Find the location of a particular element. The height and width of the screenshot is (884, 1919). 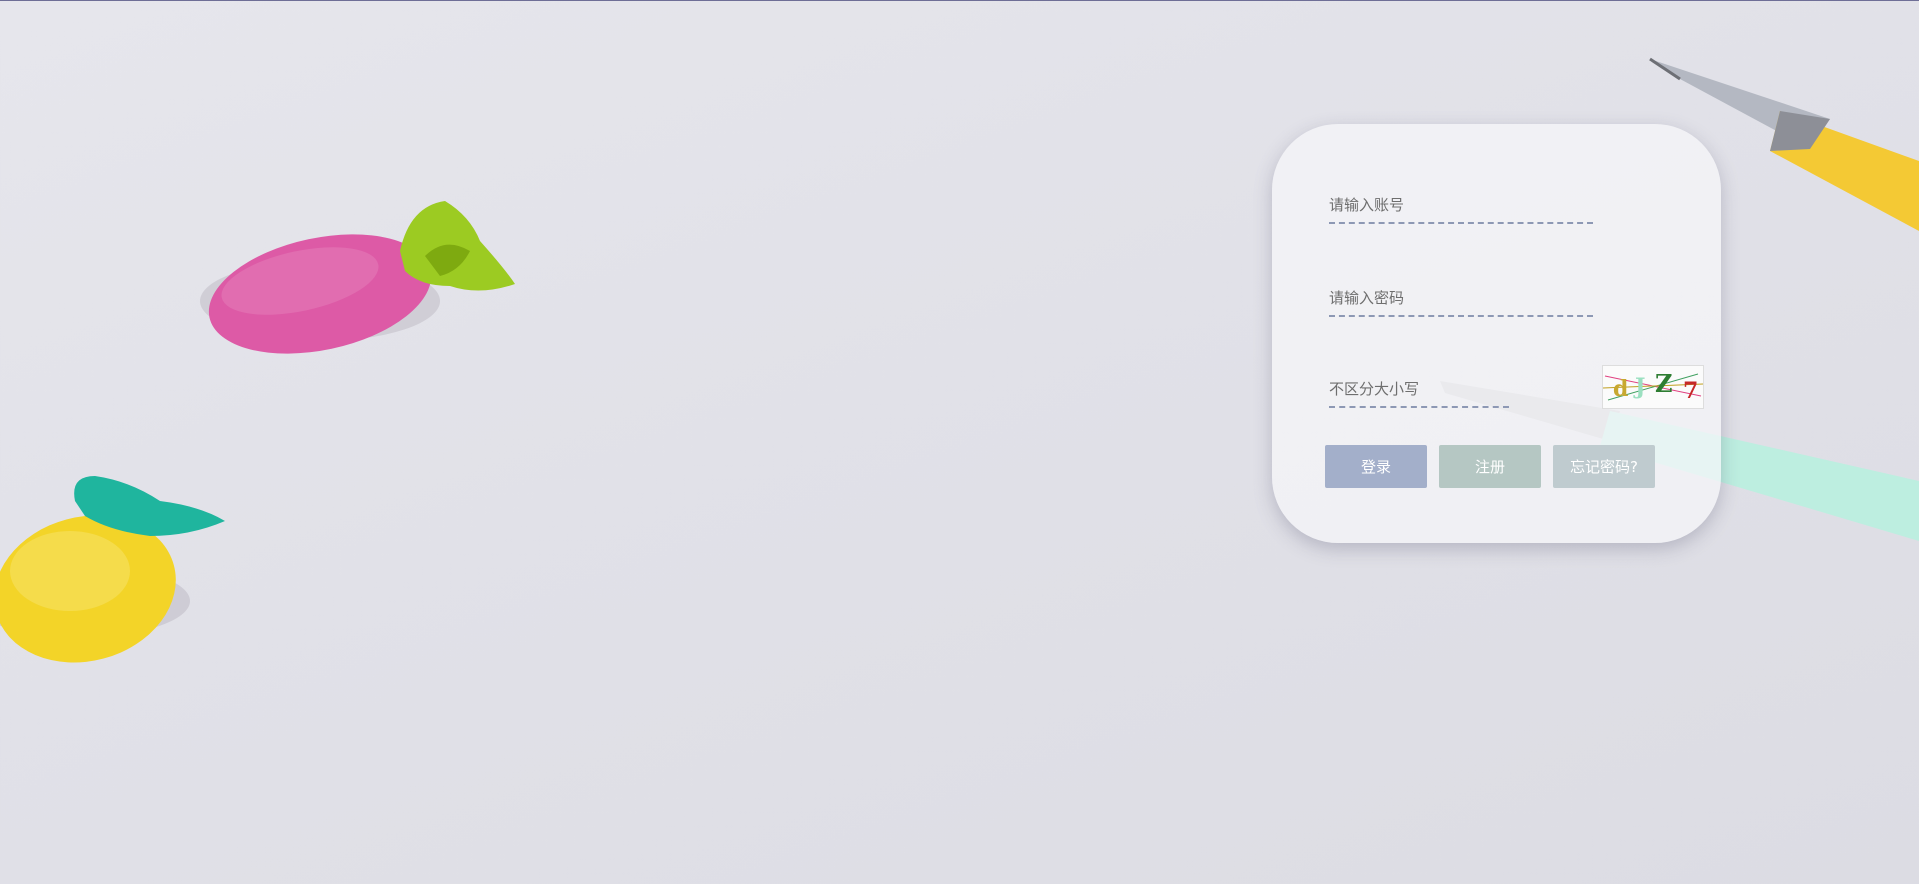

yellow-pineapple-eraser-image is located at coordinates (113, 569).